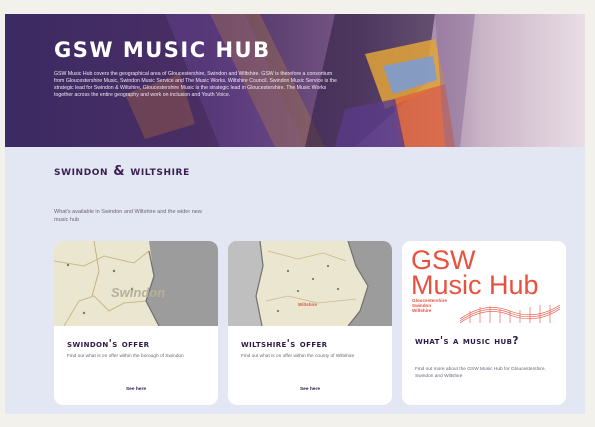 This screenshot has height=427, width=595. Describe the element at coordinates (108, 344) in the screenshot. I see `card-title: Swindon's Offer` at that location.